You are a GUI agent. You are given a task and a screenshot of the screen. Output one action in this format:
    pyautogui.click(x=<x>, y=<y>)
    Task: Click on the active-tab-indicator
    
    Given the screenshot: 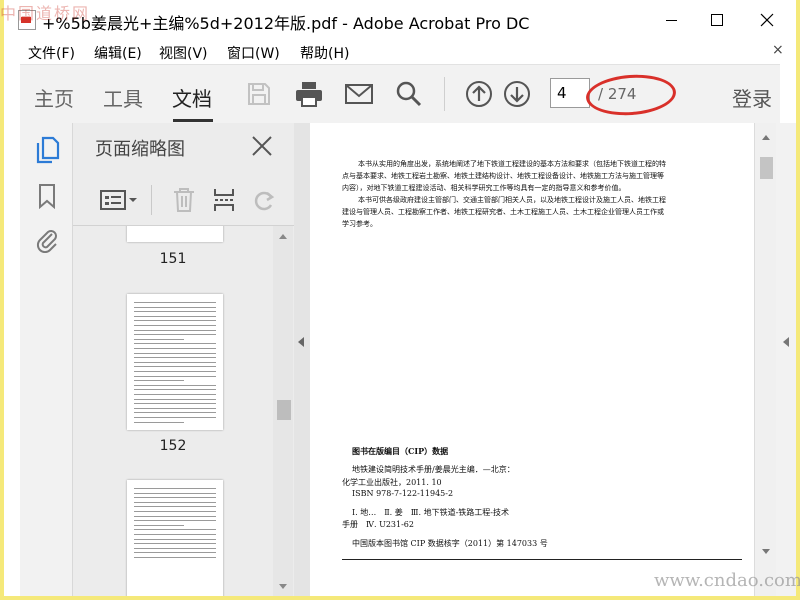 What is the action you would take?
    pyautogui.click(x=193, y=120)
    